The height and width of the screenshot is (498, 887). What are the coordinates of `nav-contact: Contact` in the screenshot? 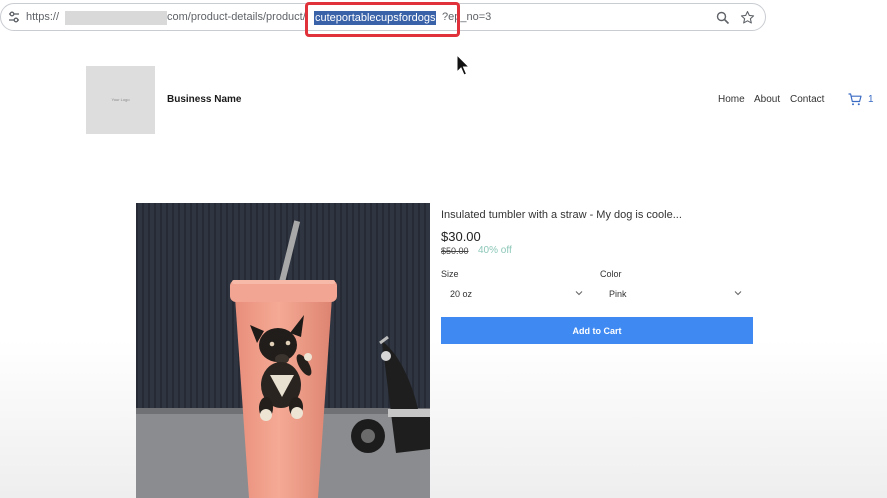 It's located at (807, 99).